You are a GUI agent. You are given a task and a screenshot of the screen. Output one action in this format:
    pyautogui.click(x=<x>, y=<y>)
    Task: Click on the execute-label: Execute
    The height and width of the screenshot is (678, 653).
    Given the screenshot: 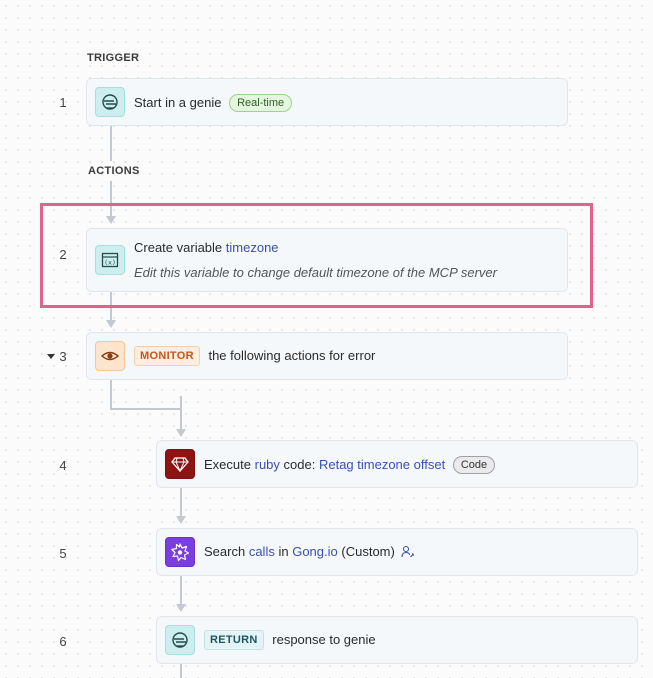 What is the action you would take?
    pyautogui.click(x=227, y=464)
    